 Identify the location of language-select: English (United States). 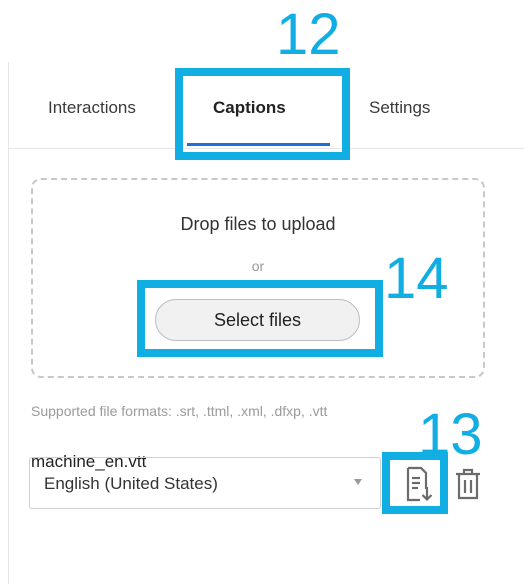
(205, 483).